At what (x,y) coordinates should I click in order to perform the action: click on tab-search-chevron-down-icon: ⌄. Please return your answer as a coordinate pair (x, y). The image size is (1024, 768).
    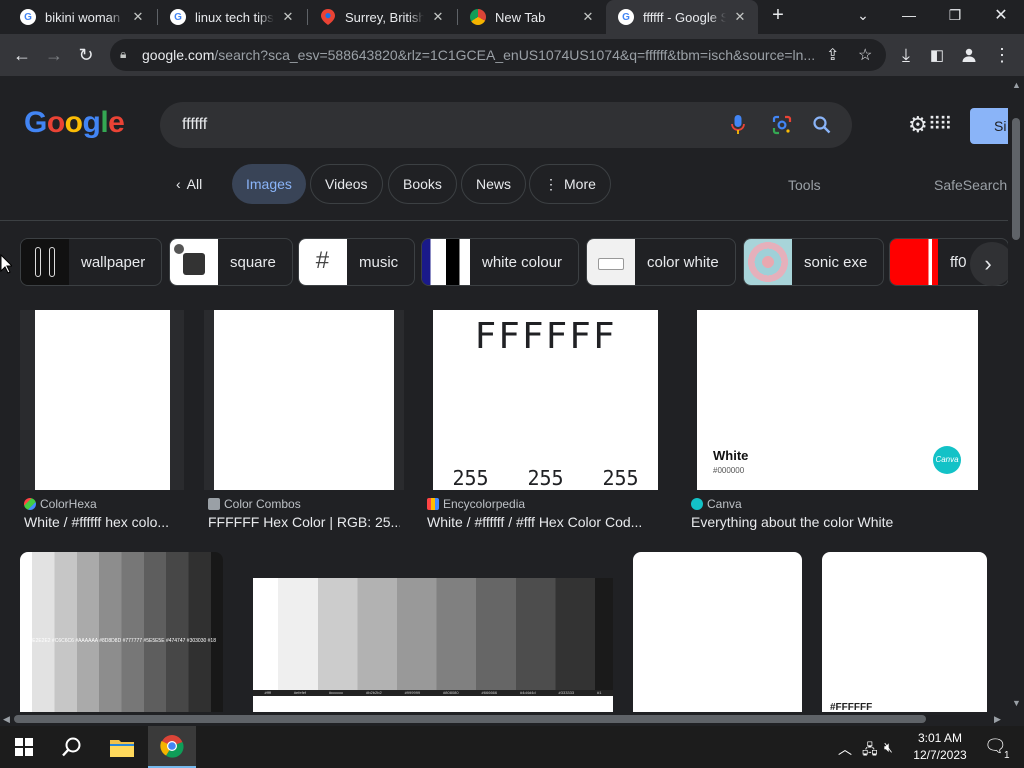
    Looking at the image, I should click on (863, 15).